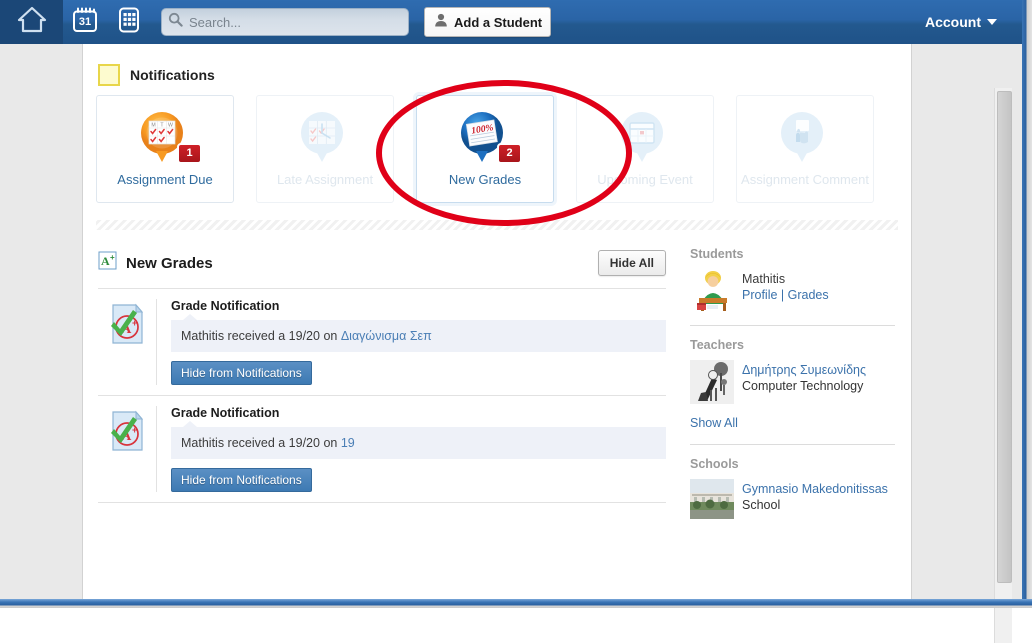 This screenshot has width=1032, height=643. I want to click on notification-message-link: 19, so click(348, 443).